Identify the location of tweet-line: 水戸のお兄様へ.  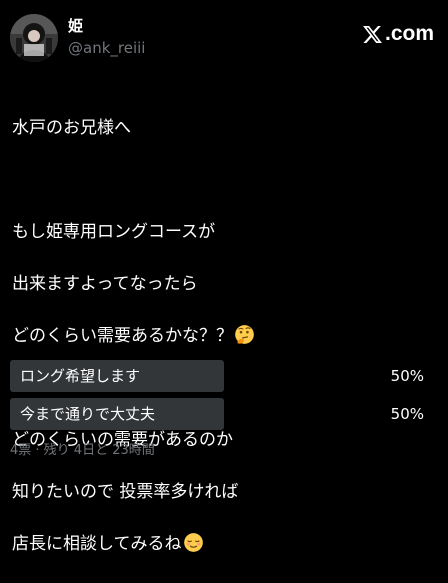
(71, 128).